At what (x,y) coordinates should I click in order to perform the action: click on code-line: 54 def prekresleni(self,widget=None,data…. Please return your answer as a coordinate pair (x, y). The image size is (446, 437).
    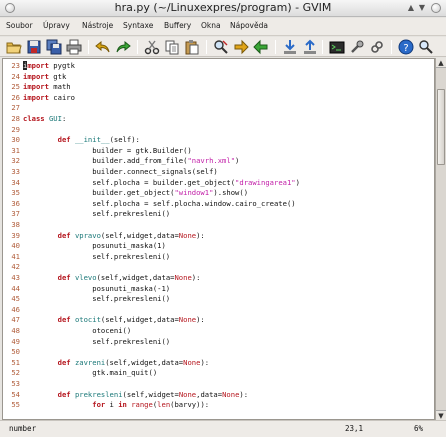
    Looking at the image, I should click on (218, 395).